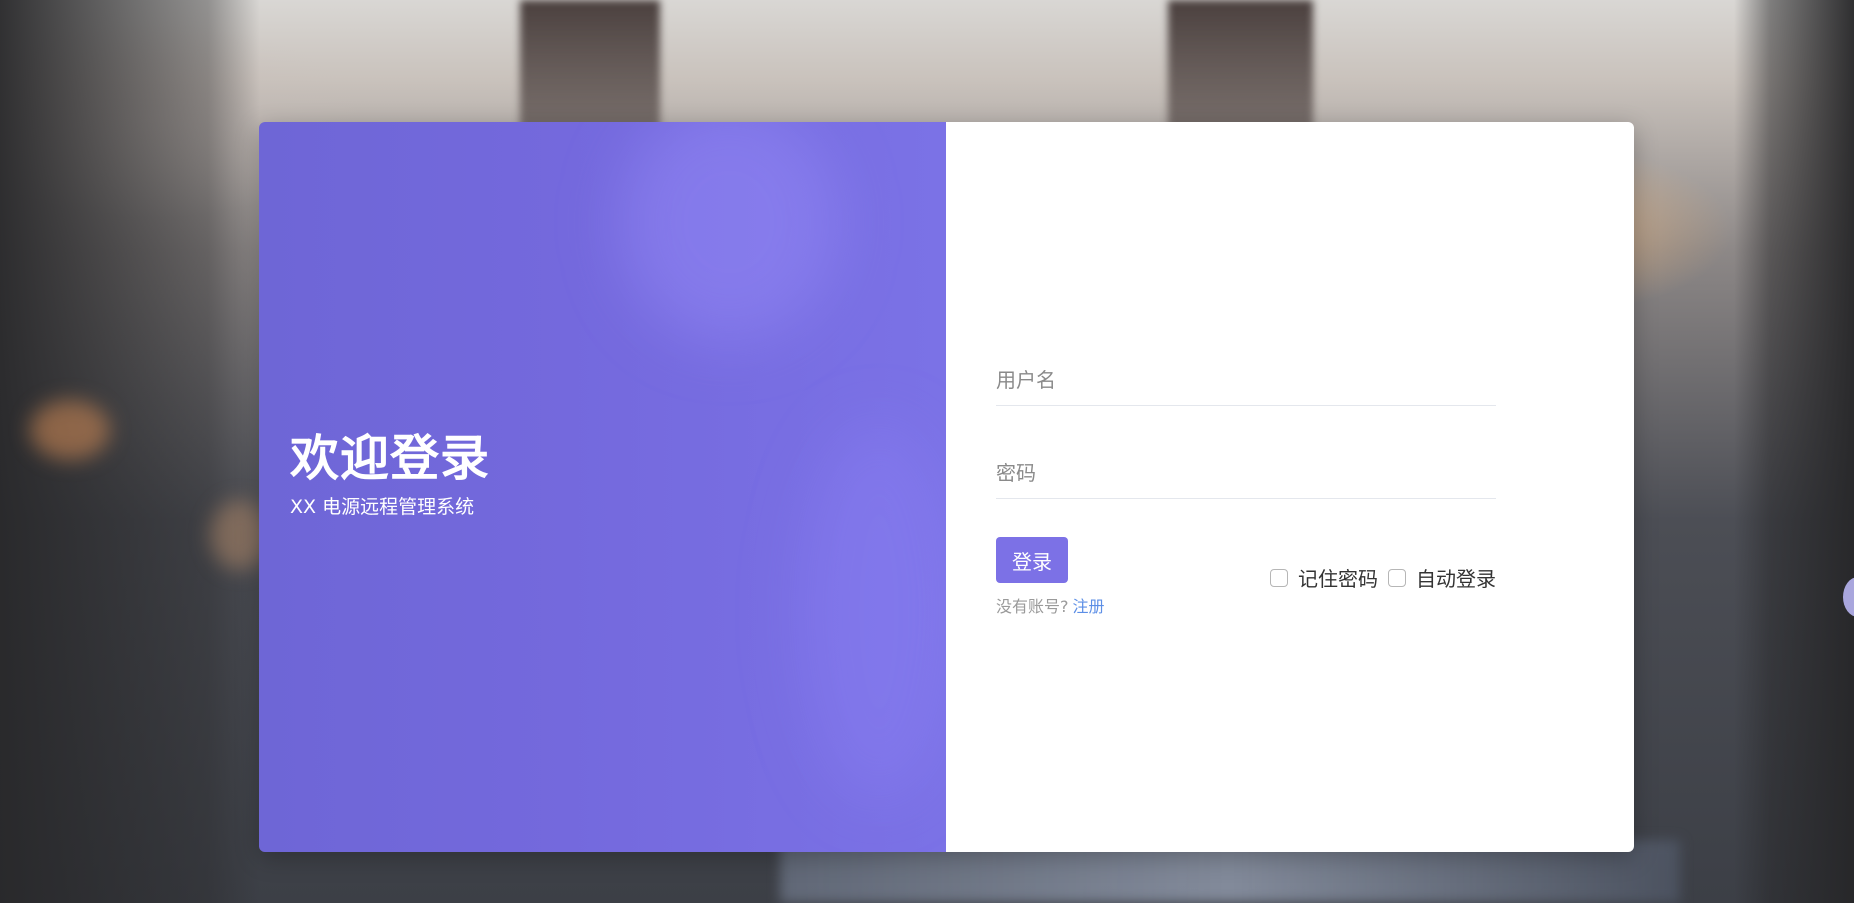 The width and height of the screenshot is (1854, 903). Describe the element at coordinates (1397, 577) in the screenshot. I see `auto-login-checkbox` at that location.